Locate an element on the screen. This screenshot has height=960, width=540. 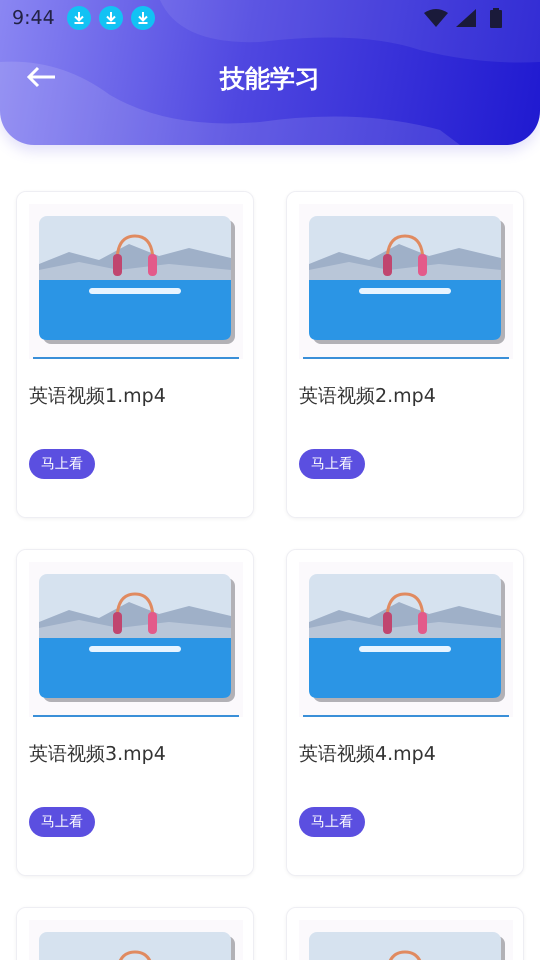
video-title: 英语视频1.mp4 is located at coordinates (98, 396).